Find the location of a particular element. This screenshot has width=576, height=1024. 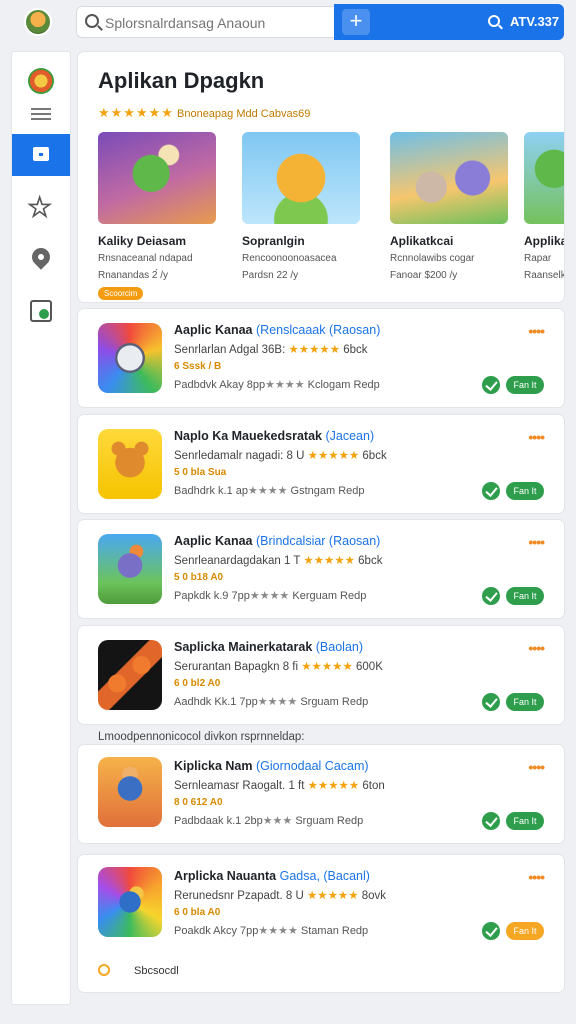

app-logo is located at coordinates (41, 81).